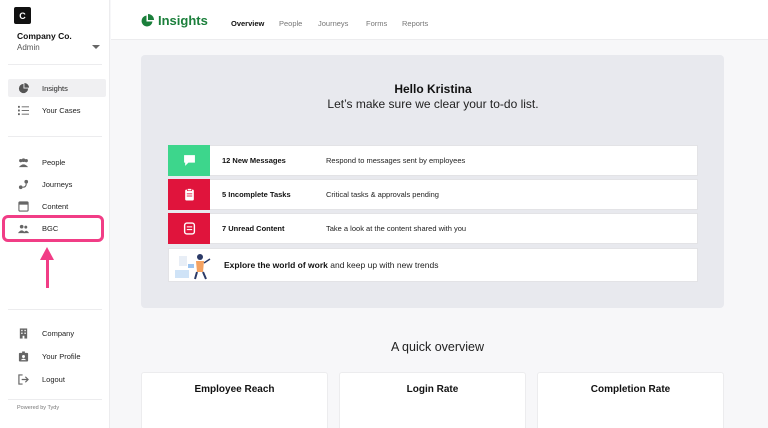  I want to click on bgc-highlight, so click(53, 228).